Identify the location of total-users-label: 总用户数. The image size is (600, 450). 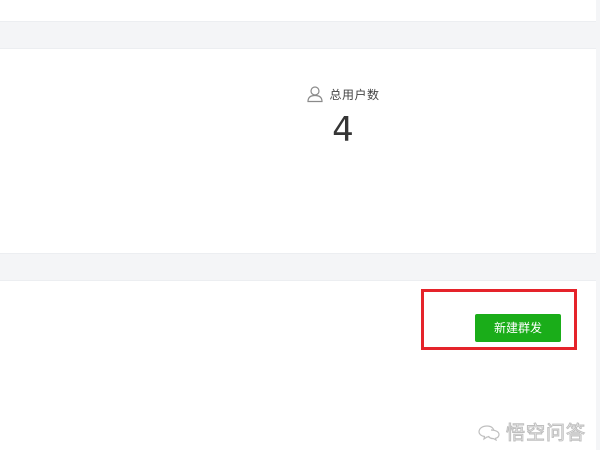
(354, 94).